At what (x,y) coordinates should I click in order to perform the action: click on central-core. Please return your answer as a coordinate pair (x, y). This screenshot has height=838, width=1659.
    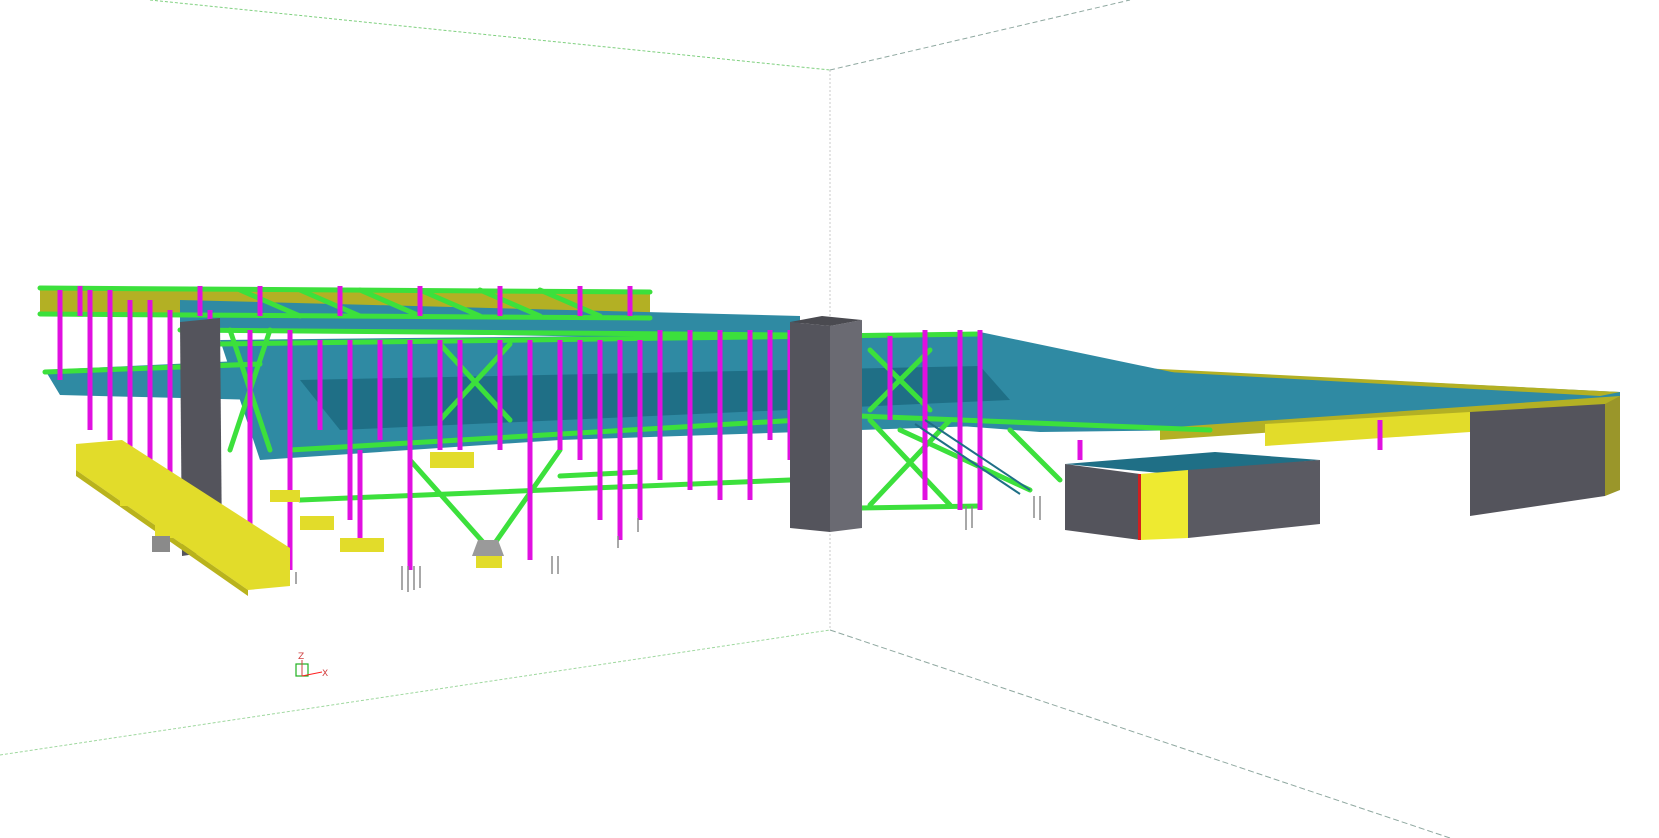
    Looking at the image, I should click on (826, 424).